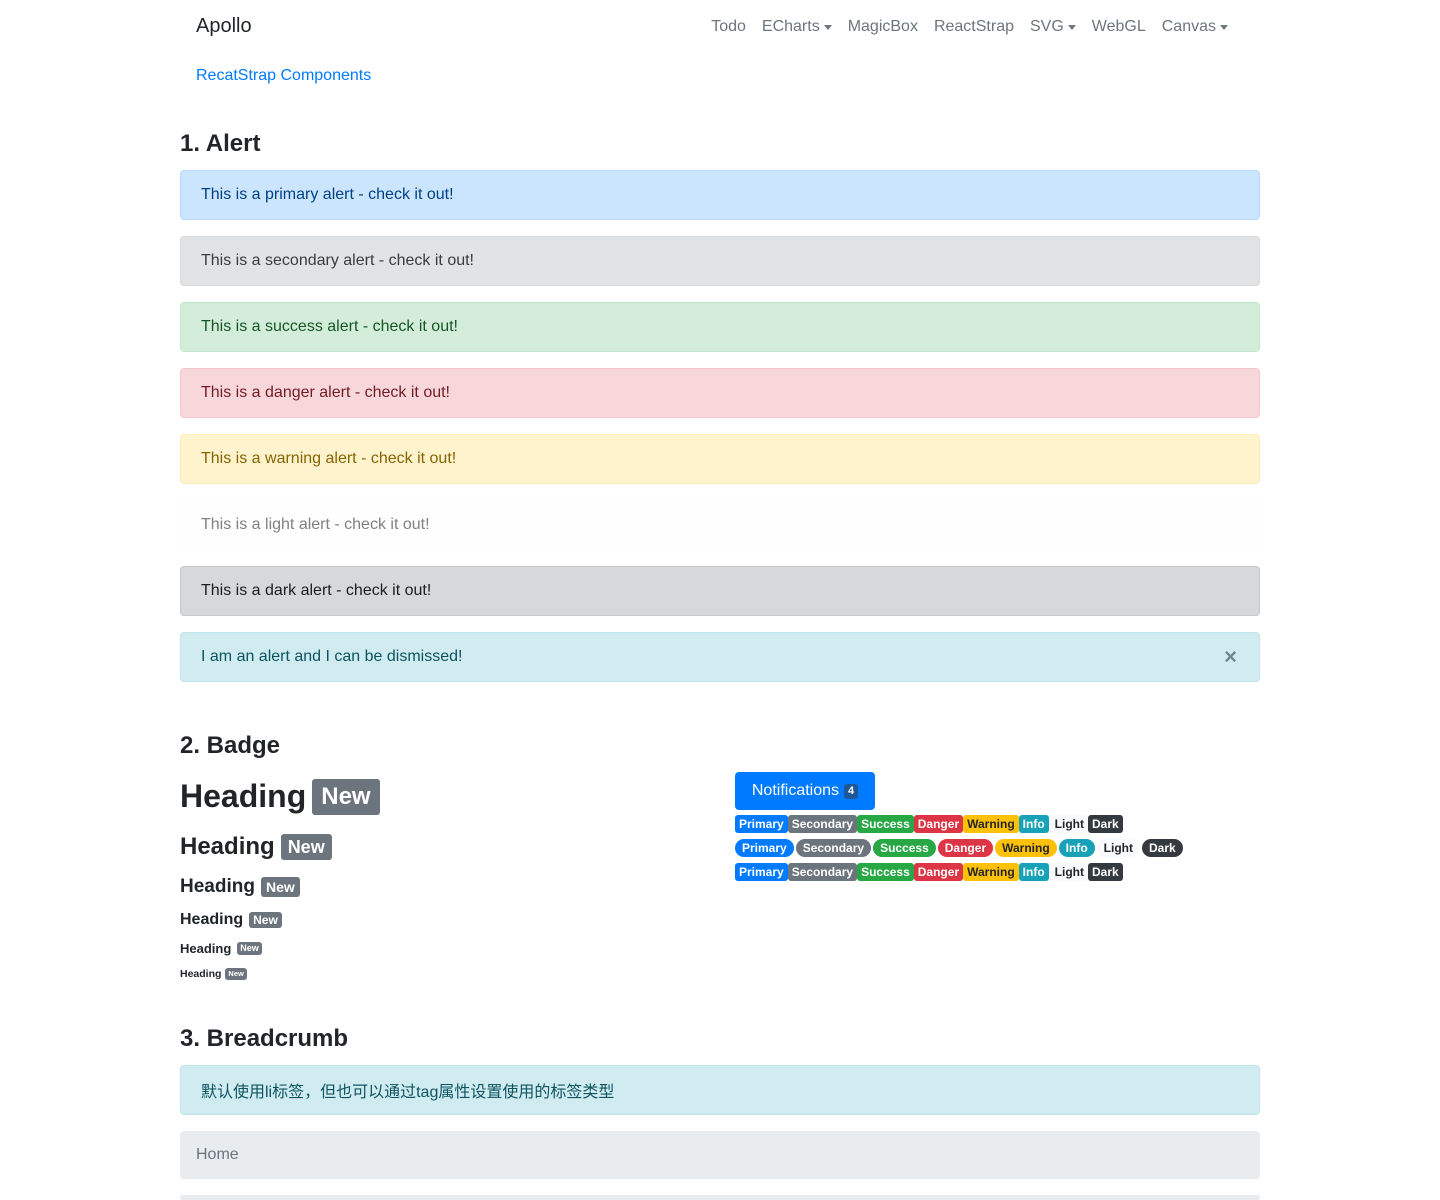 The width and height of the screenshot is (1440, 1200). What do you see at coordinates (720, 1090) in the screenshot?
I see `breadcrumb-note-alert: 默认使用li标签，但也可以通过tag属性设置使用的标签类型` at bounding box center [720, 1090].